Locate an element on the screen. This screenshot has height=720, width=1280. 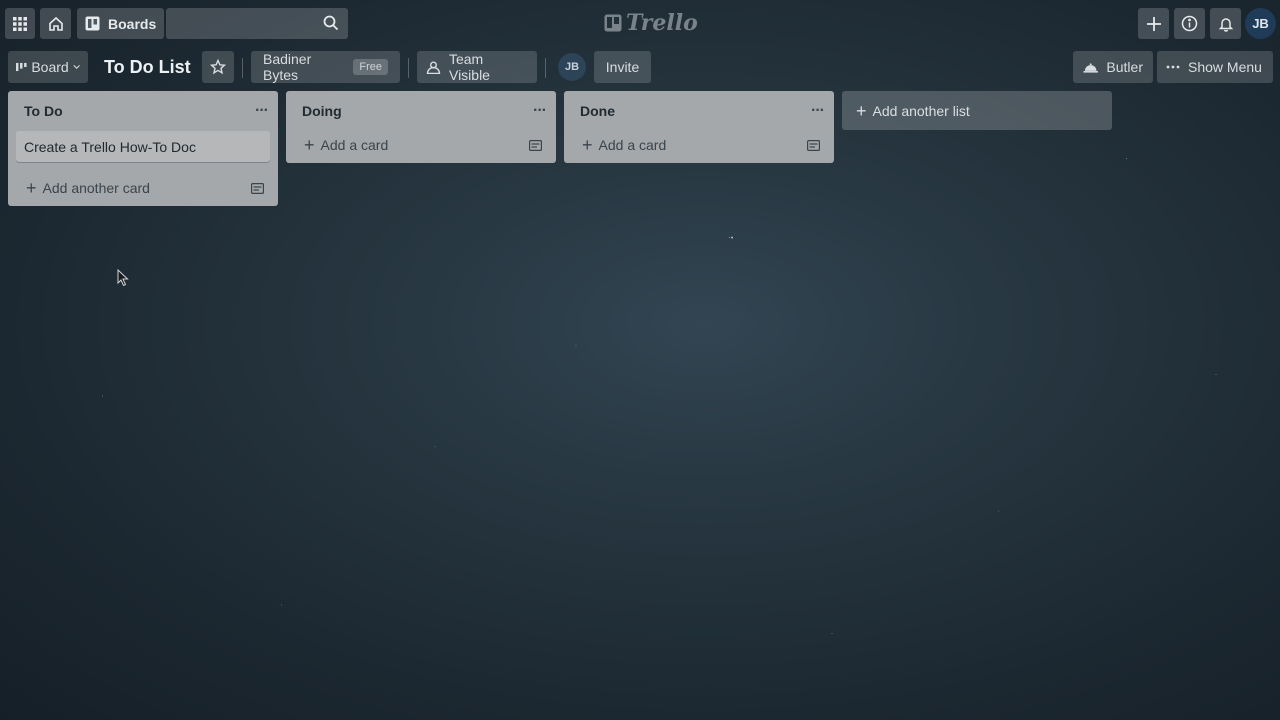
add-list-label: Add another list is located at coordinates (921, 110).